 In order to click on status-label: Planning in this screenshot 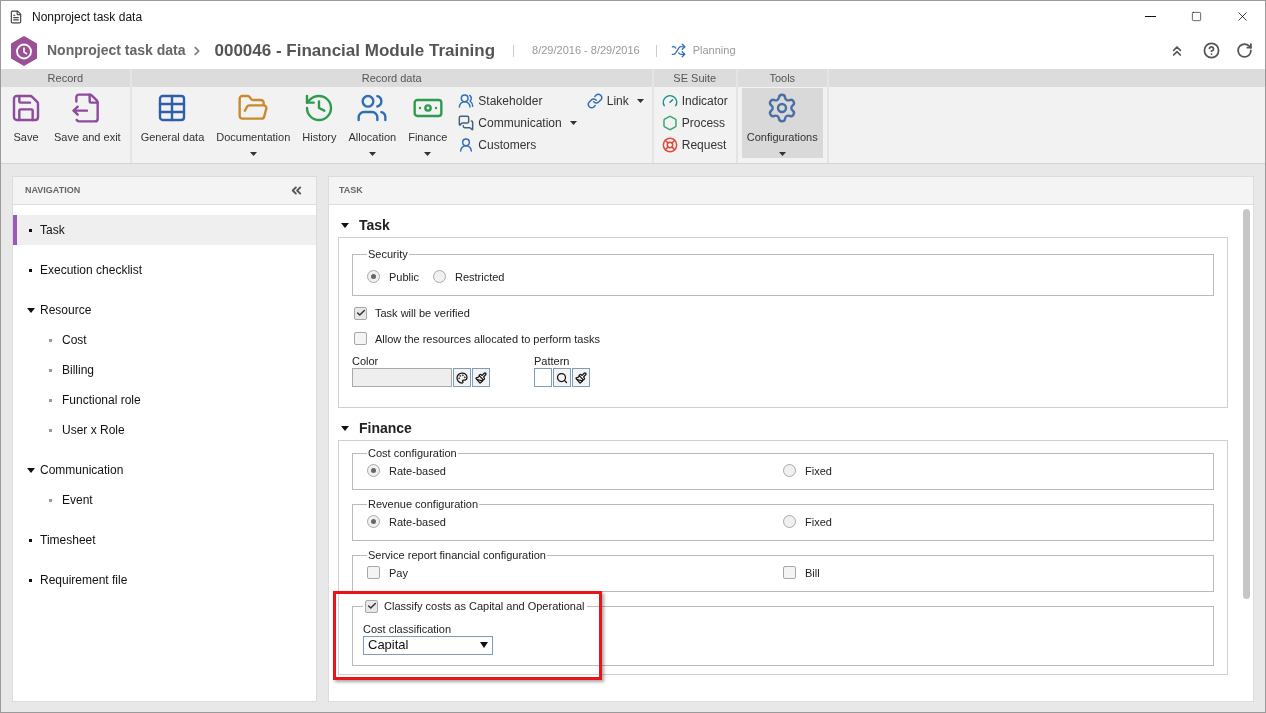, I will do `click(714, 51)`.